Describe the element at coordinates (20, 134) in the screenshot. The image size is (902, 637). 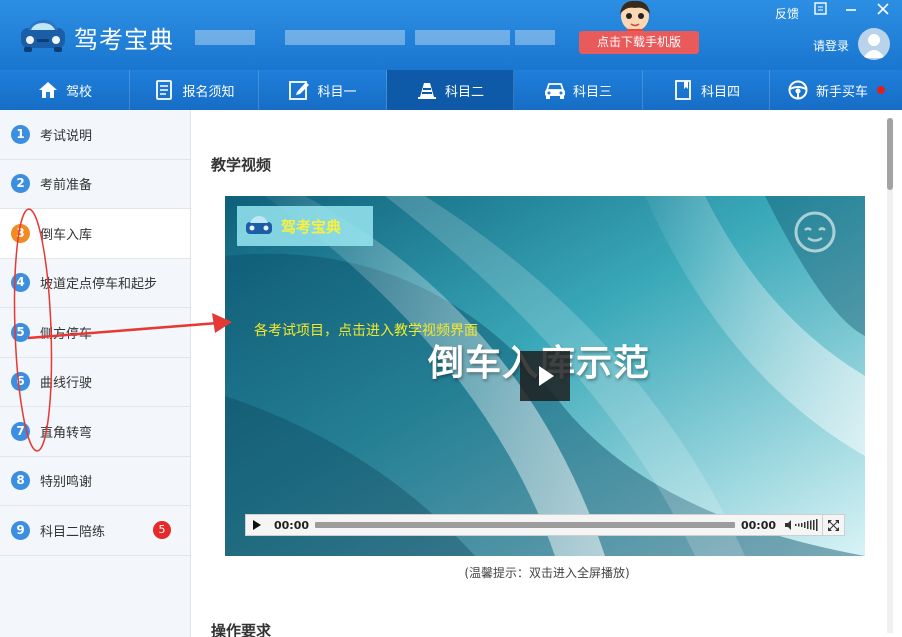
I see `item-number: 1` at that location.